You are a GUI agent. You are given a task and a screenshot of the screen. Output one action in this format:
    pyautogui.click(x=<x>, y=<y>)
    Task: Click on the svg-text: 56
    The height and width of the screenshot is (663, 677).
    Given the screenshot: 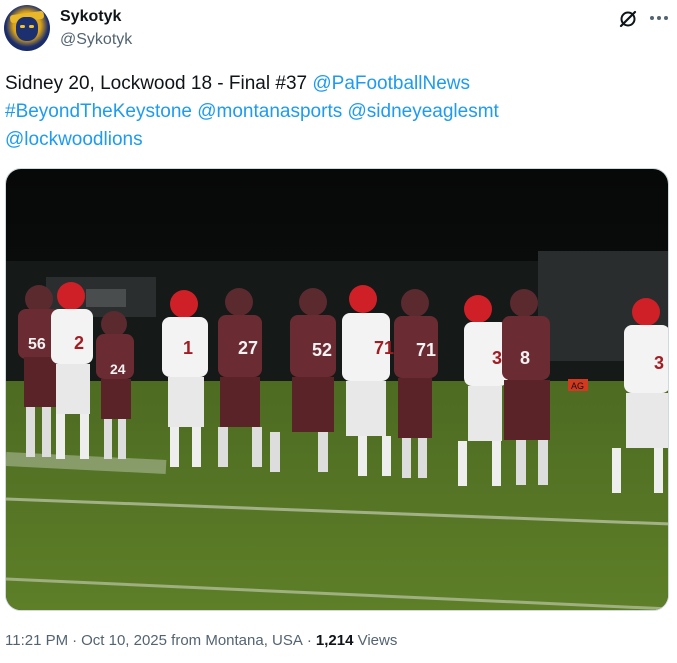 What is the action you would take?
    pyautogui.click(x=37, y=344)
    